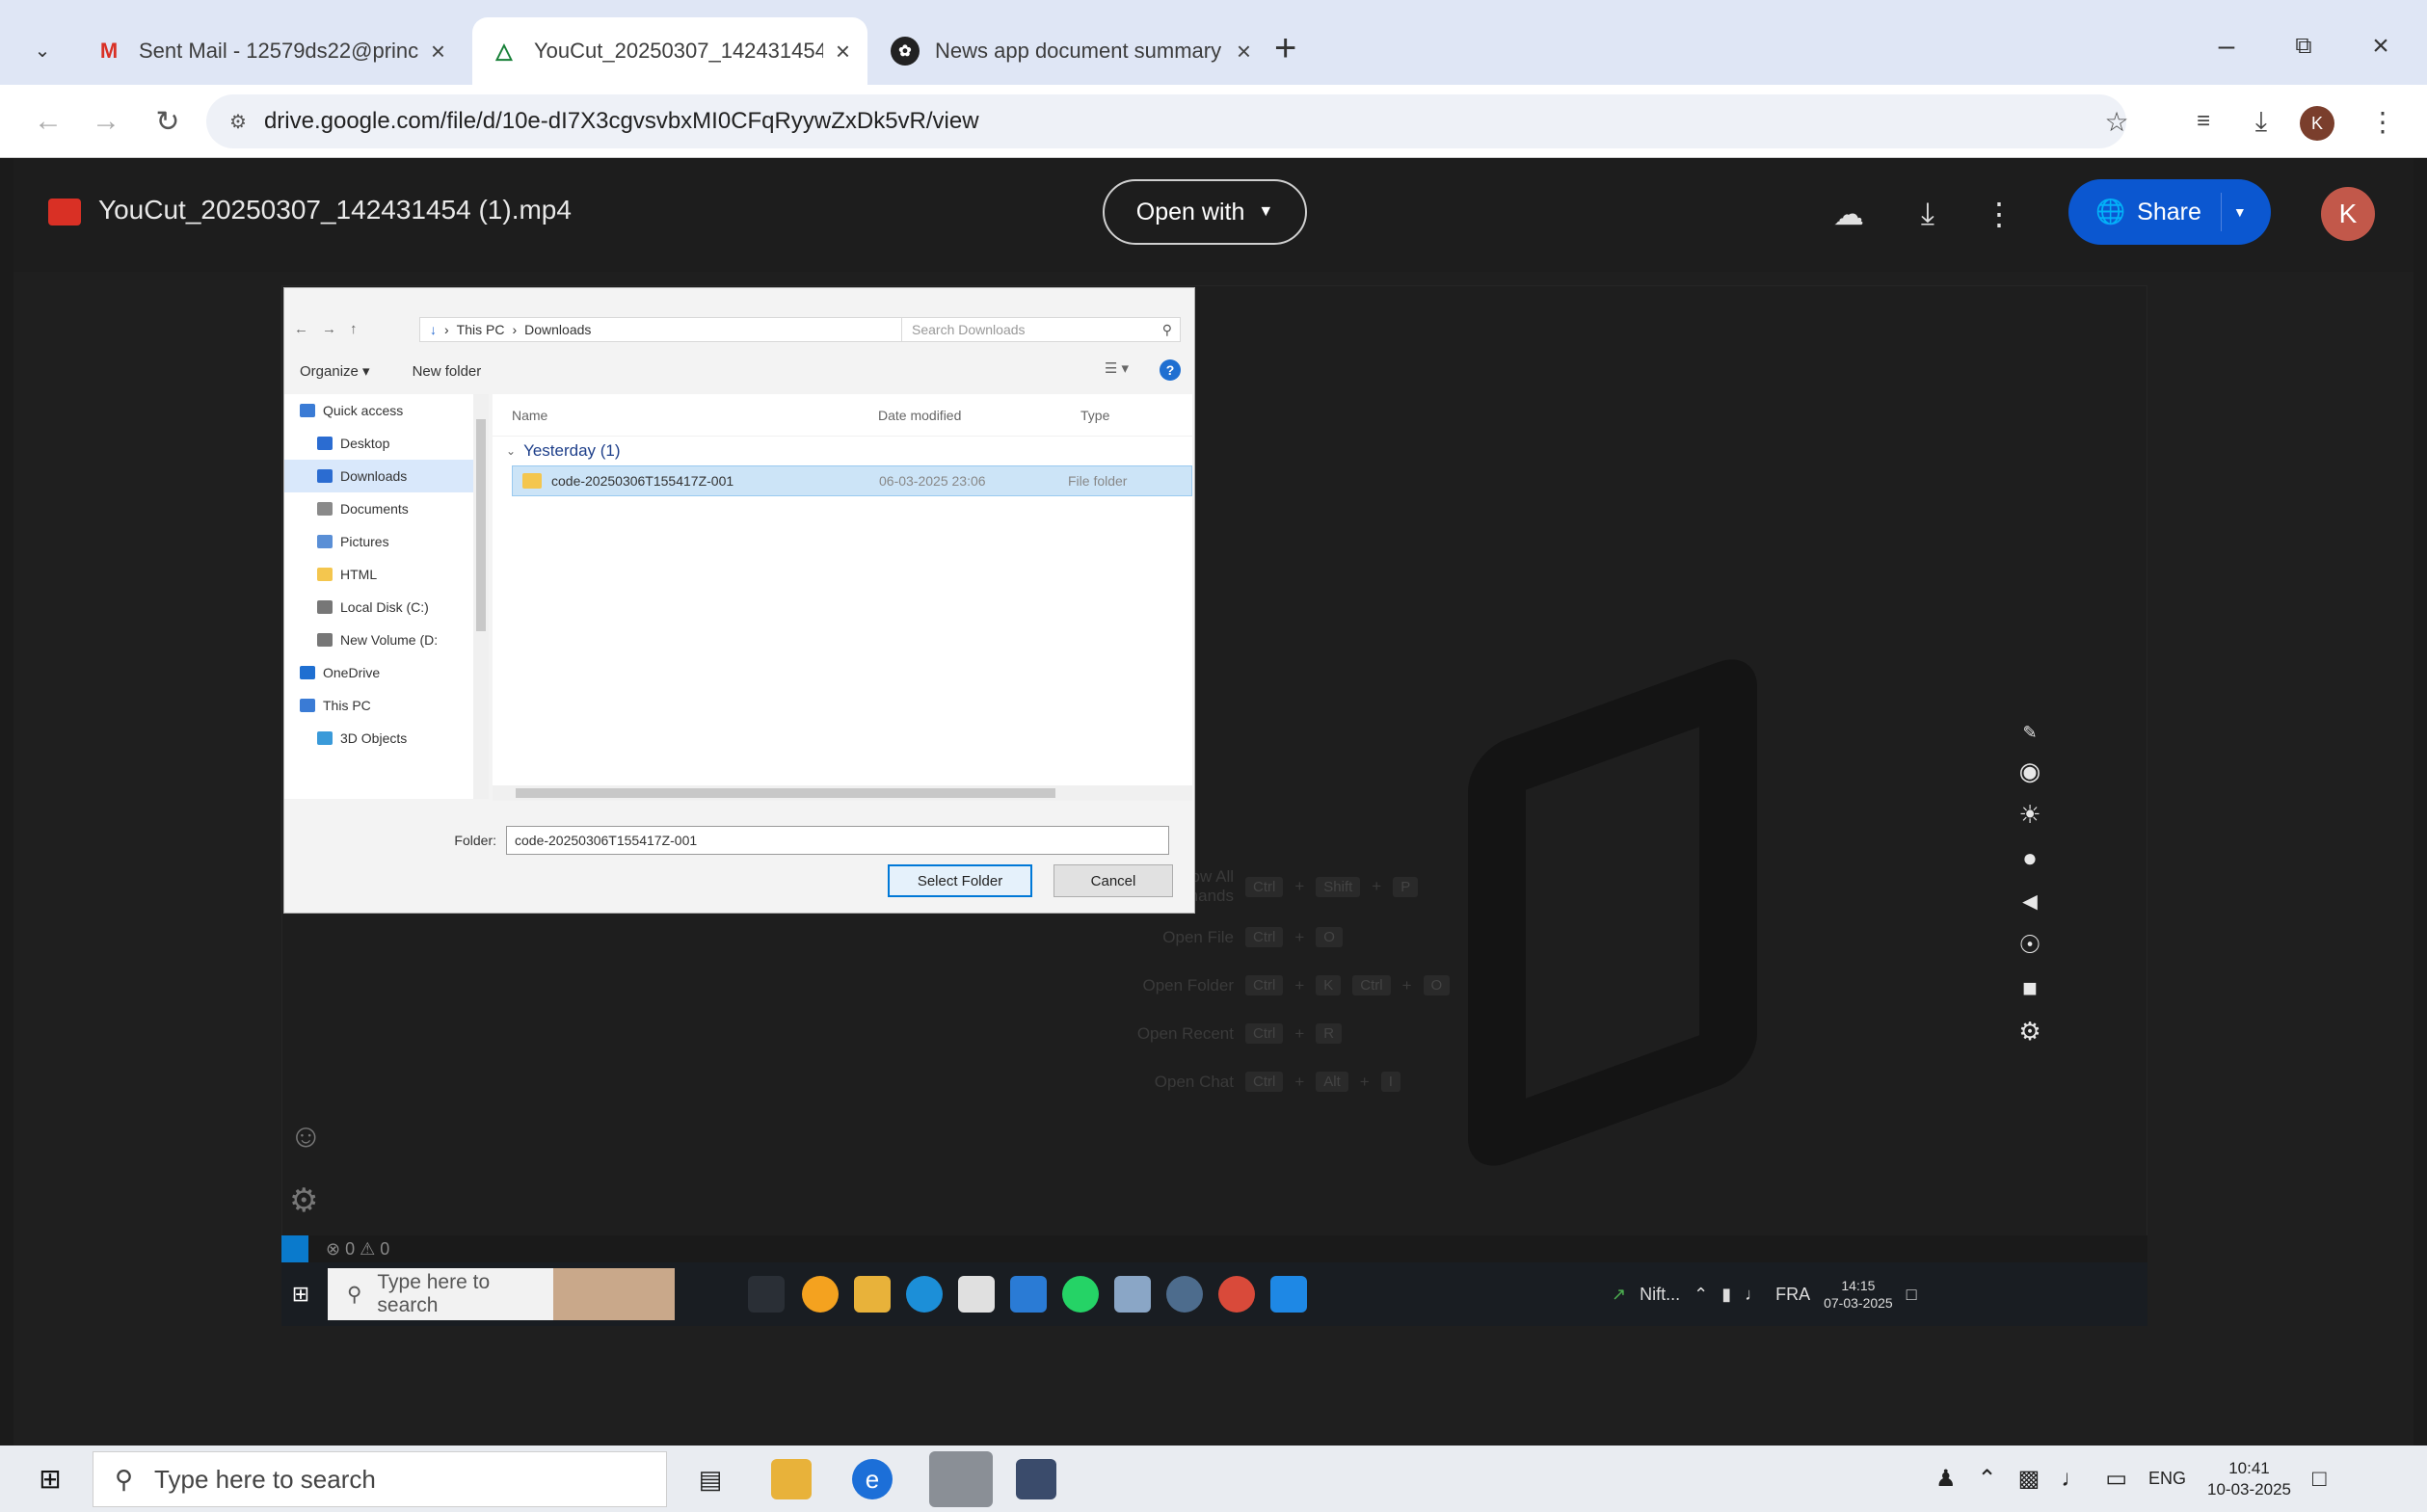  I want to click on key: K, so click(1329, 985).